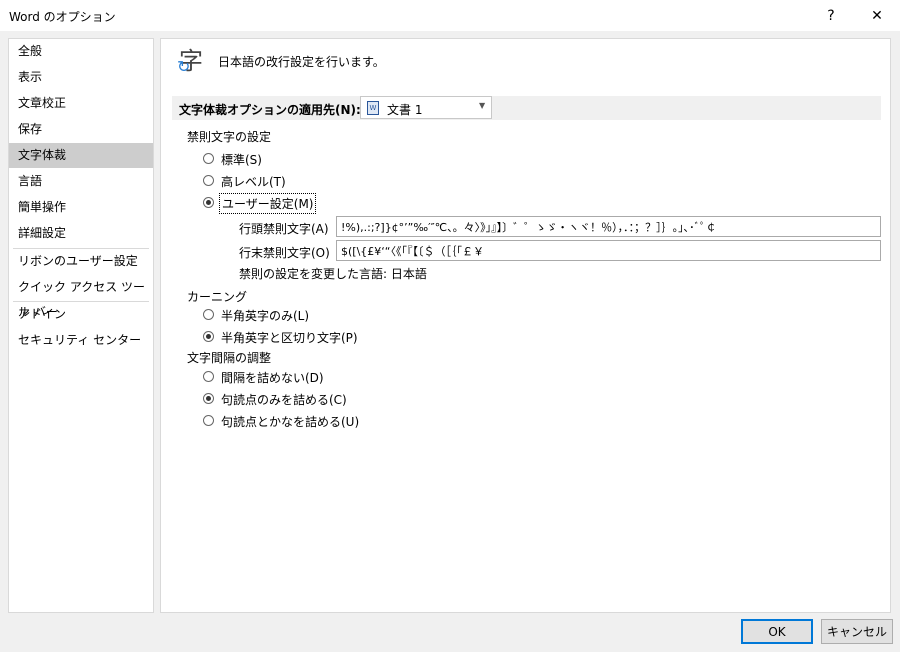 The image size is (900, 652). Describe the element at coordinates (284, 399) in the screenshot. I see `radio-compress-punct-label: 句読点のみを詰める(C)` at that location.